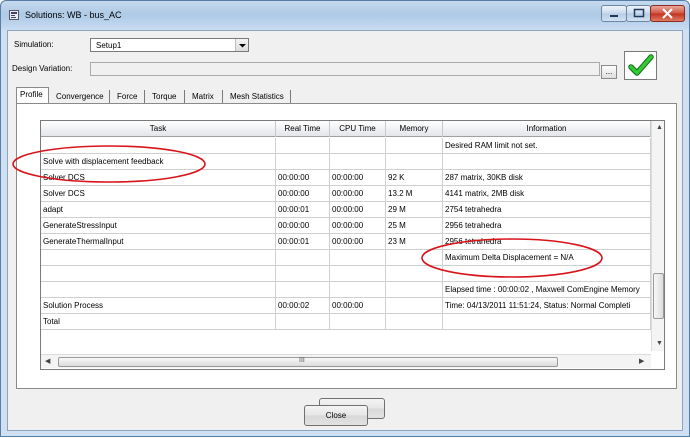  What do you see at coordinates (414, 178) in the screenshot?
I see `cell-memory: 92 K` at bounding box center [414, 178].